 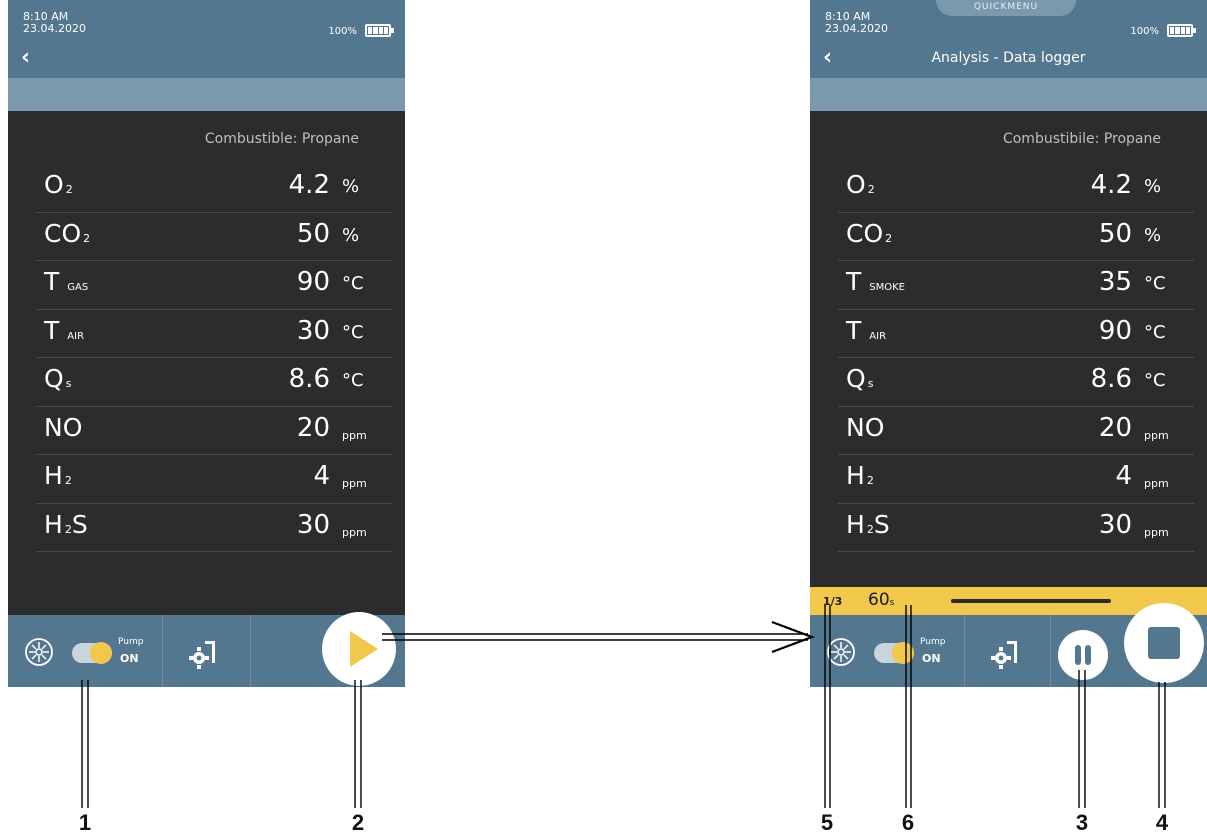 What do you see at coordinates (933, 642) in the screenshot?
I see `pump-label: Pump` at bounding box center [933, 642].